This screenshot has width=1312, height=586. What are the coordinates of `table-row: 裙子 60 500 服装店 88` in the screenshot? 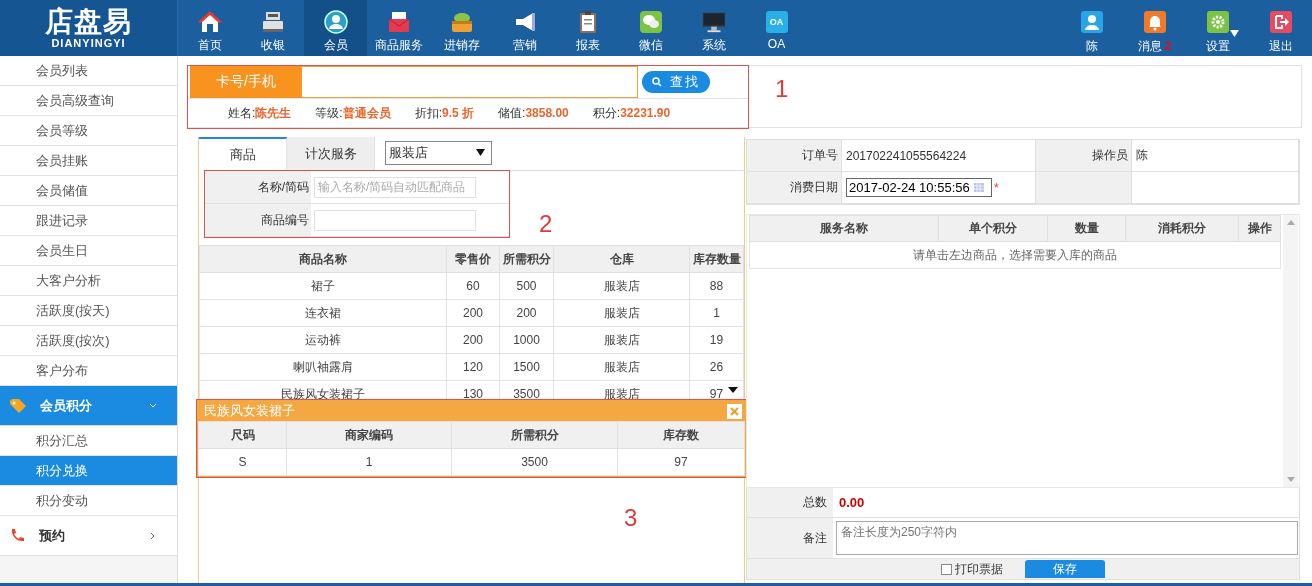 It's located at (471, 286).